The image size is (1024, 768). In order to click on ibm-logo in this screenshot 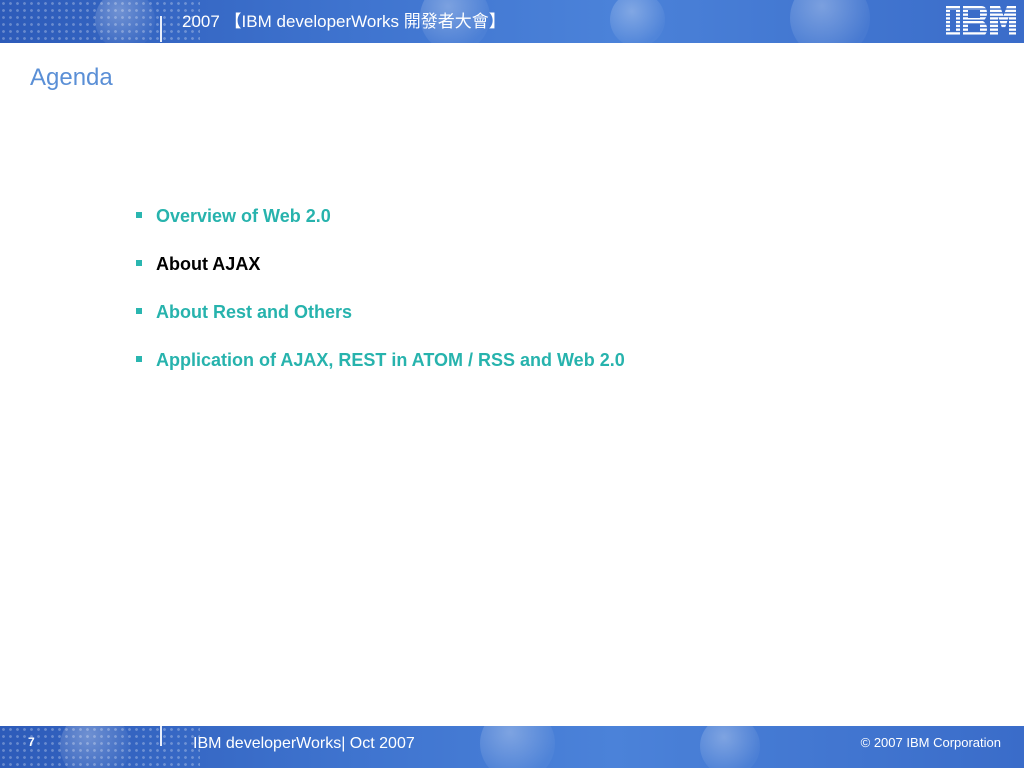, I will do `click(981, 21)`.